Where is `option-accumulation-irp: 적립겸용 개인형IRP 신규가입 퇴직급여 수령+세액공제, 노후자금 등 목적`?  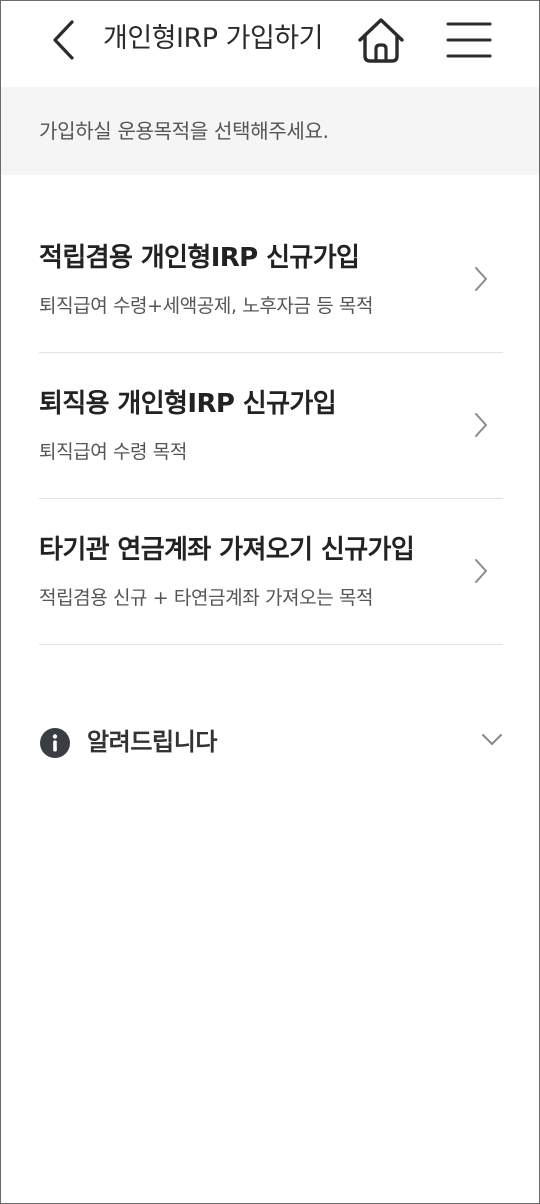 option-accumulation-irp: 적립겸용 개인형IRP 신규가입 퇴직급여 수령+세액공제, 노후자금 등 목적 is located at coordinates (271, 280).